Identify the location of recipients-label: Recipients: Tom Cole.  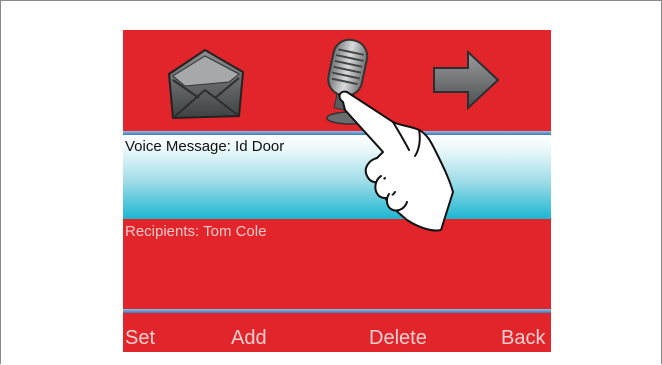
(196, 231).